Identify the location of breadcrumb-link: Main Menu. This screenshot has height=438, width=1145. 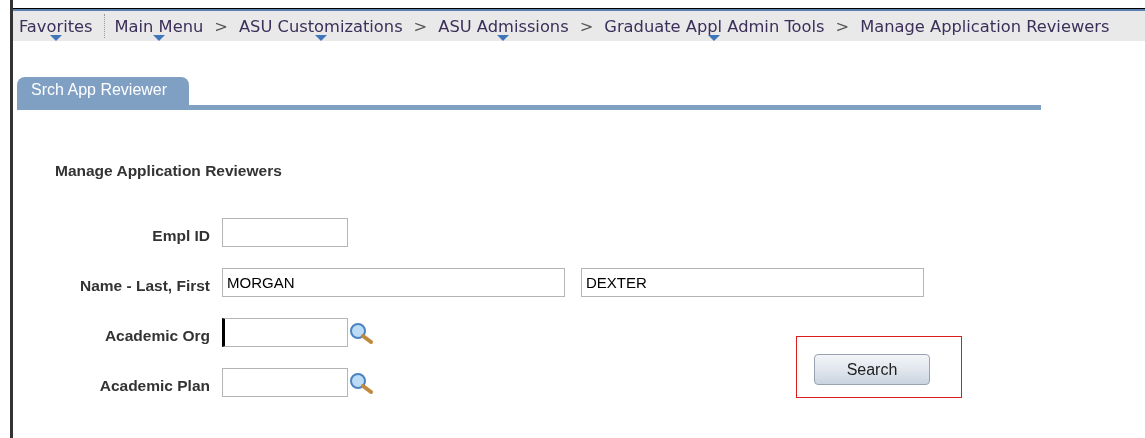
(159, 26).